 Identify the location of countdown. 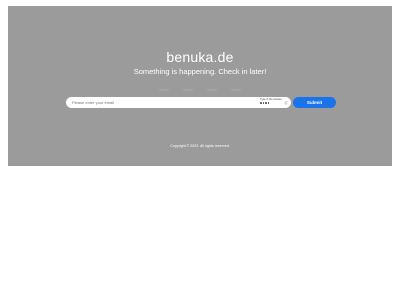
(200, 90).